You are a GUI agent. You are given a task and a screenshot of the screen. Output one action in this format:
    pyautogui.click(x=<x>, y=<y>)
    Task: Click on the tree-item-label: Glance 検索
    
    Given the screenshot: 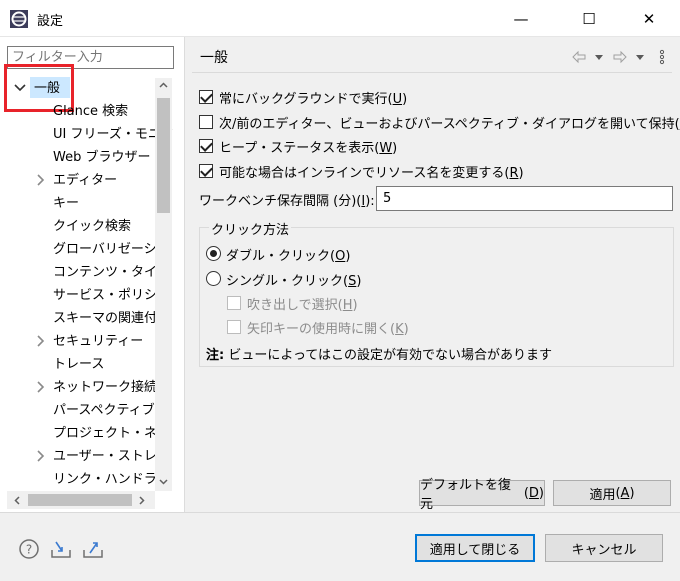 What is the action you would take?
    pyautogui.click(x=91, y=111)
    